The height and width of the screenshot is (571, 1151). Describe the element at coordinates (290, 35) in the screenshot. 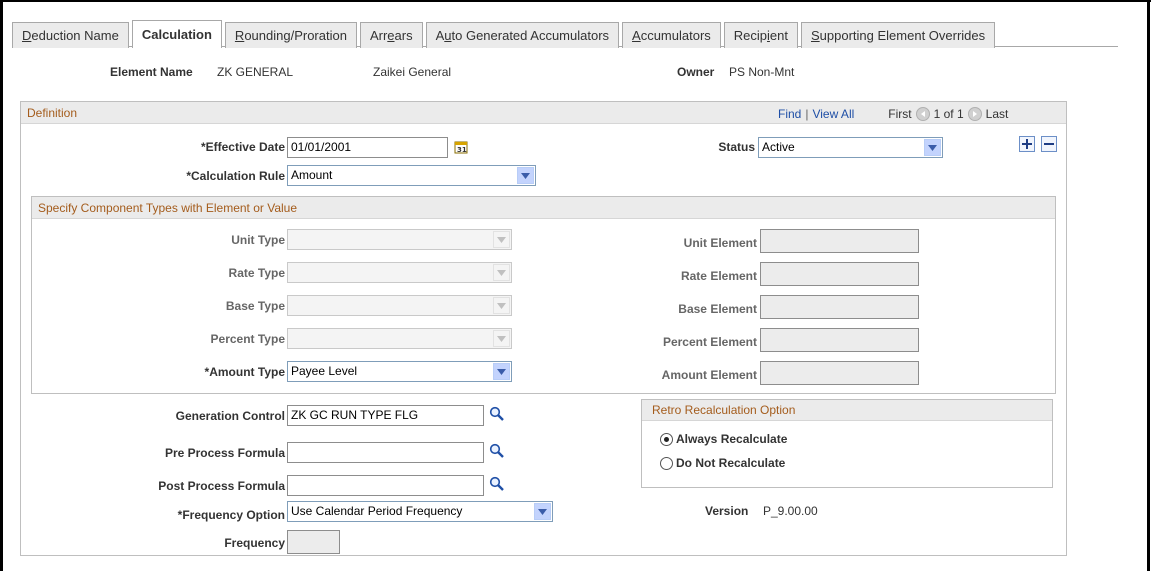

I see `tab-rounding-proration: Rounding/Proration` at that location.